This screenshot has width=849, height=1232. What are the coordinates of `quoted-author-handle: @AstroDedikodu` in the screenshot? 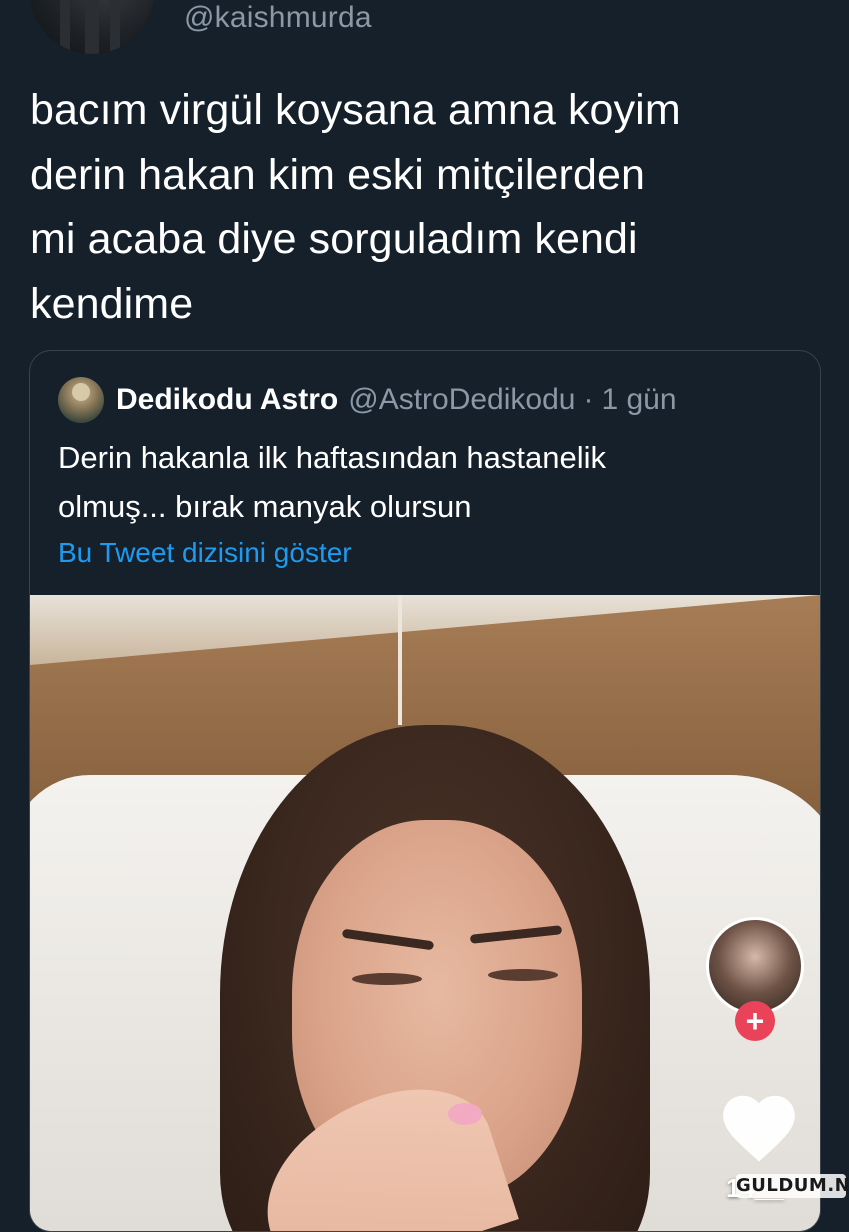 It's located at (461, 400).